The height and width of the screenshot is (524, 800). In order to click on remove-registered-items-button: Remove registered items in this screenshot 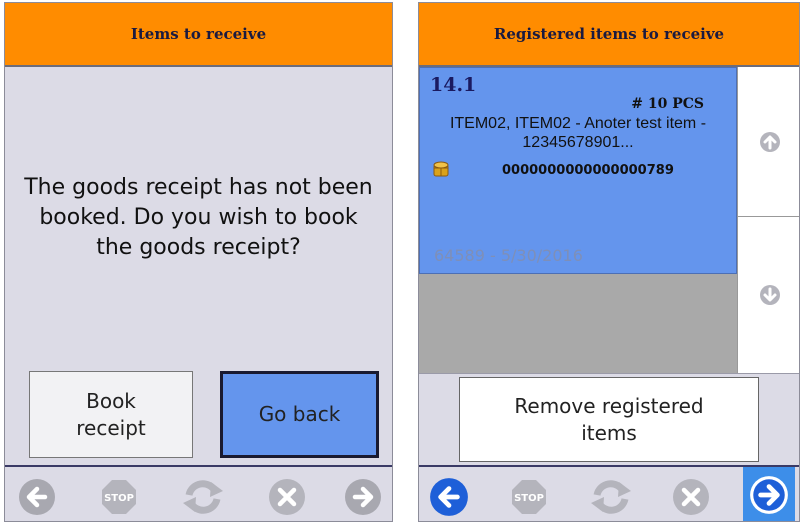, I will do `click(609, 419)`.